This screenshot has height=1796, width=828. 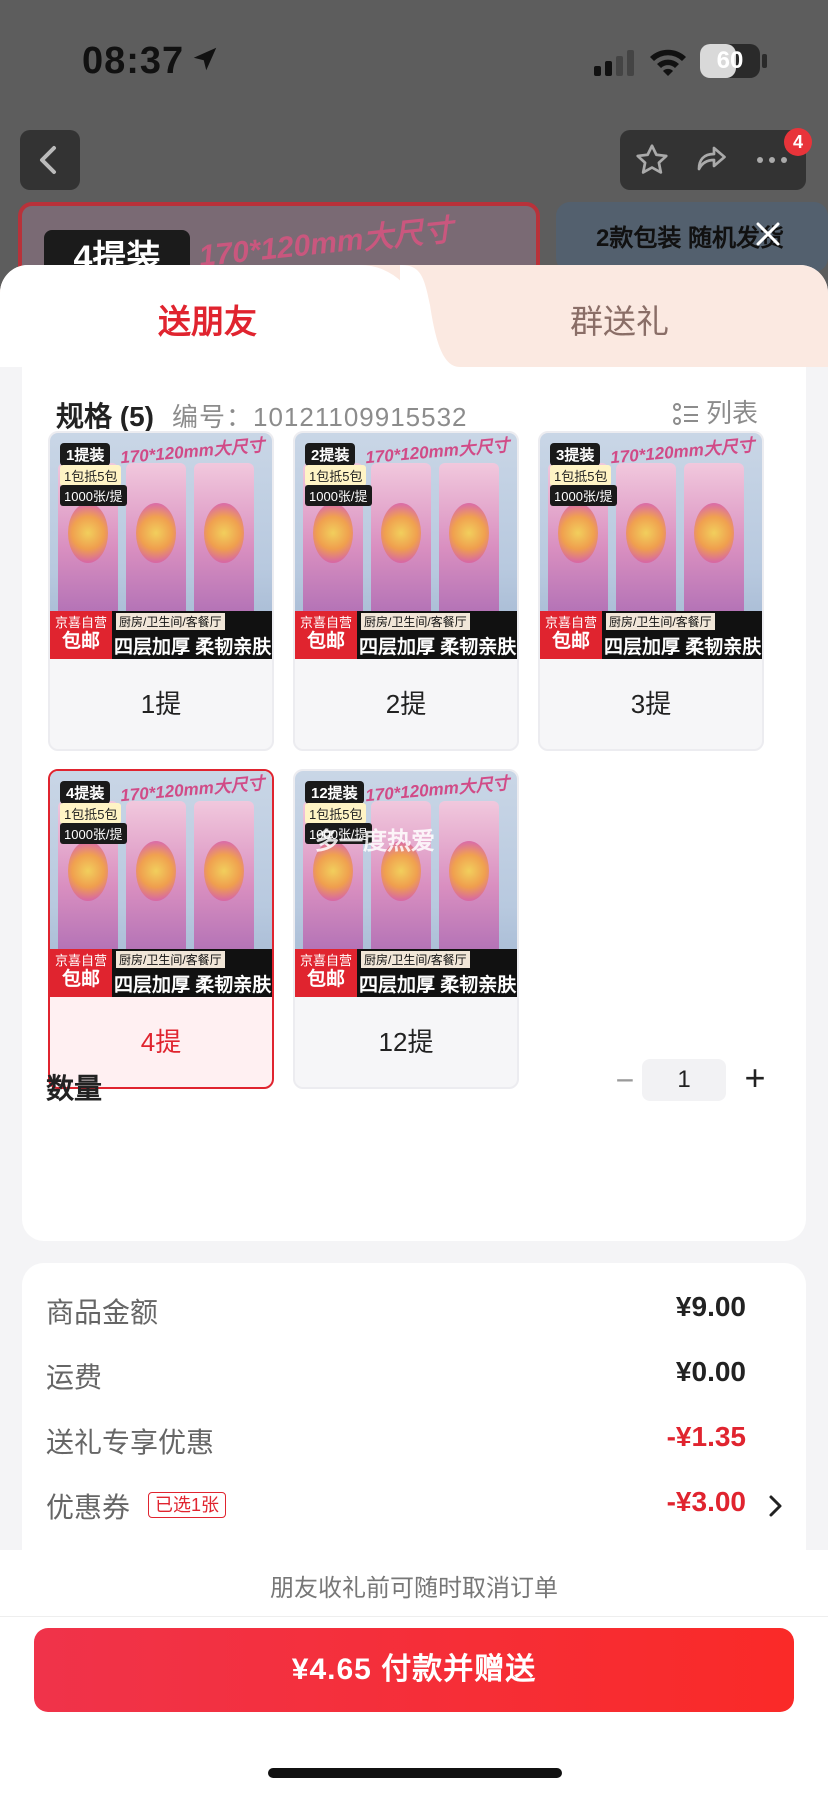 I want to click on tab-group-gift-label: 群送礼, so click(x=619, y=319).